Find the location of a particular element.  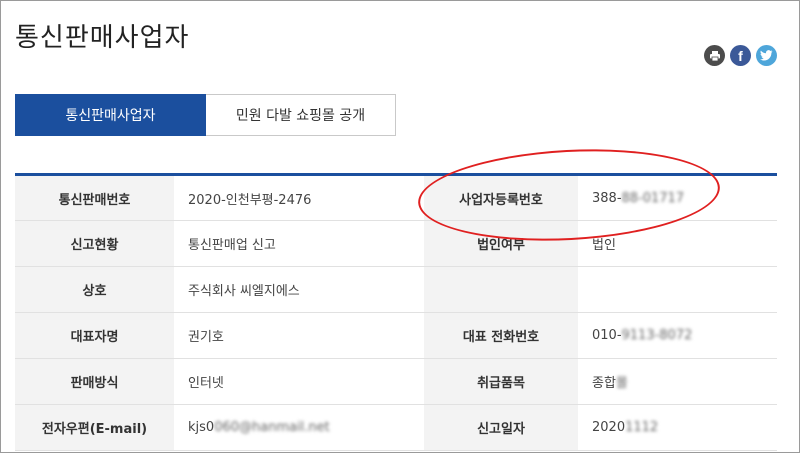

business-reg-number-redacted: 88-01717 is located at coordinates (653, 198).